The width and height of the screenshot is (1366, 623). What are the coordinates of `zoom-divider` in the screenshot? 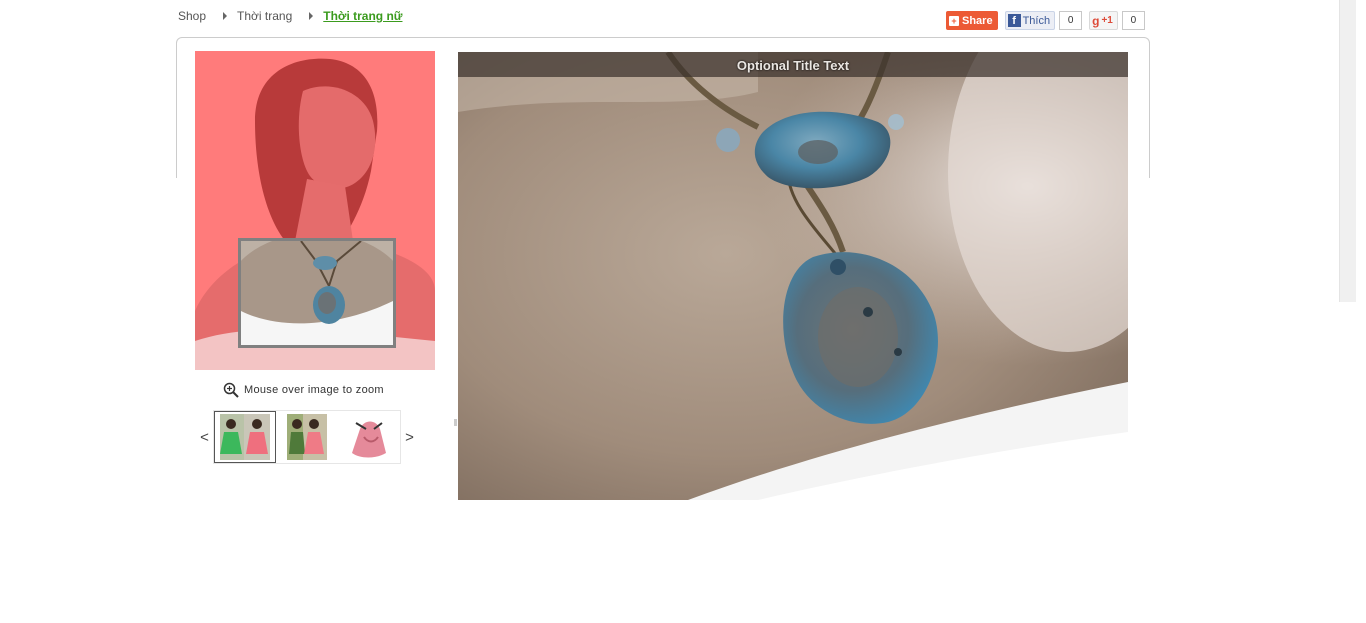 It's located at (455, 422).